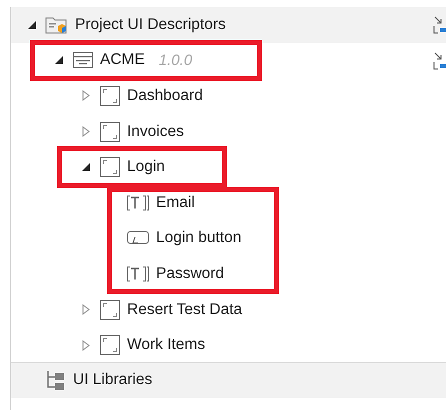 Image resolution: width=446 pixels, height=410 pixels. What do you see at coordinates (165, 95) in the screenshot?
I see `tree-item: Dashboard` at bounding box center [165, 95].